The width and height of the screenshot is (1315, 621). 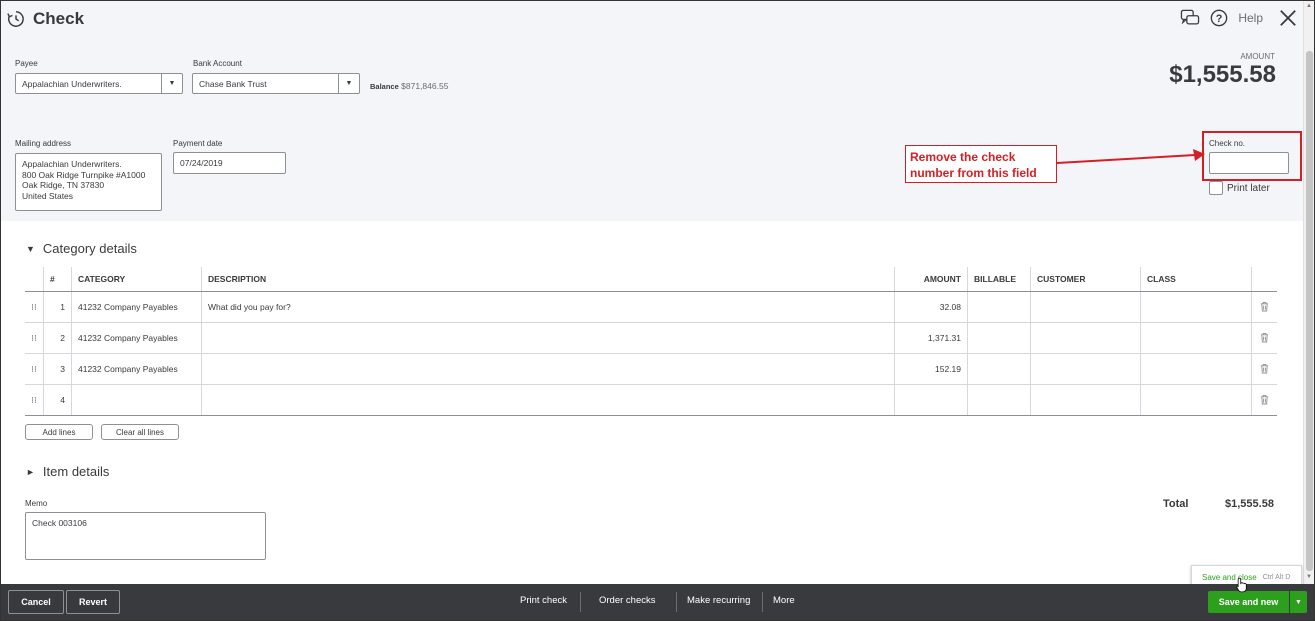 I want to click on payment-date-field: 07/24/2019, so click(x=229, y=163).